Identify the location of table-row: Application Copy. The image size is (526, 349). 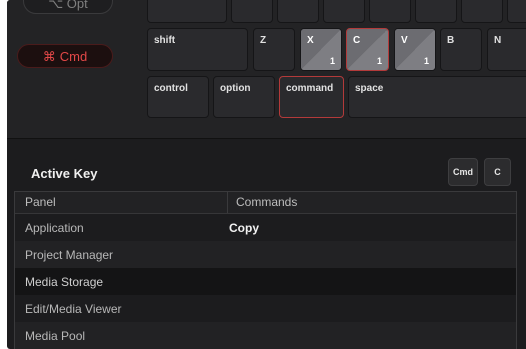
(265, 227).